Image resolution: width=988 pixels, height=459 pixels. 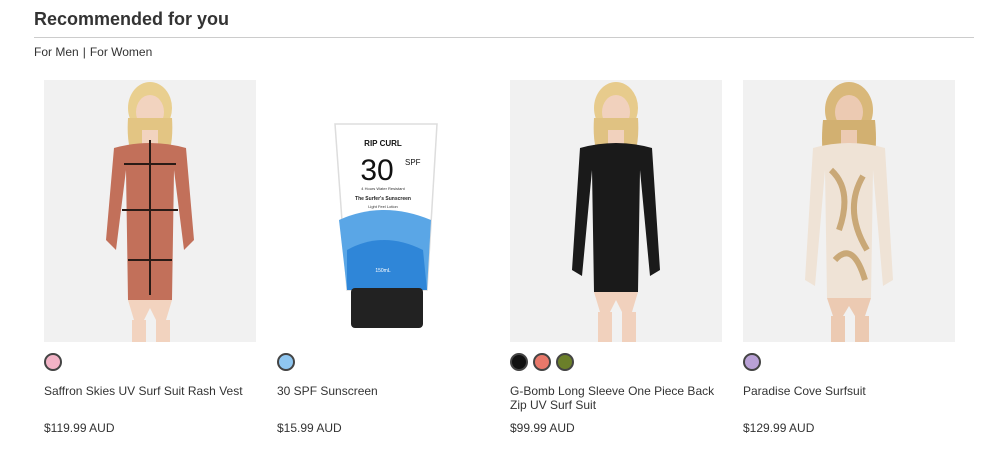 I want to click on color-swatch-coral, so click(x=542, y=362).